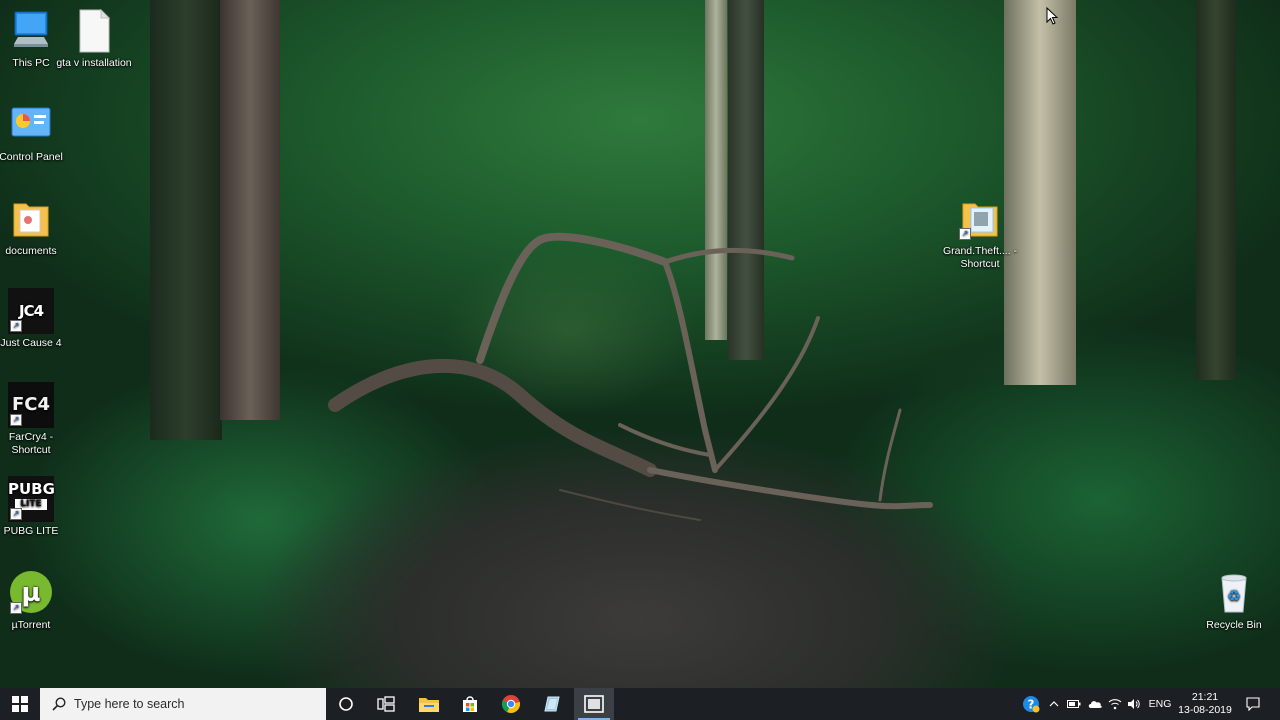 This screenshot has width=1280, height=720. I want to click on network-tray-button, so click(1115, 704).